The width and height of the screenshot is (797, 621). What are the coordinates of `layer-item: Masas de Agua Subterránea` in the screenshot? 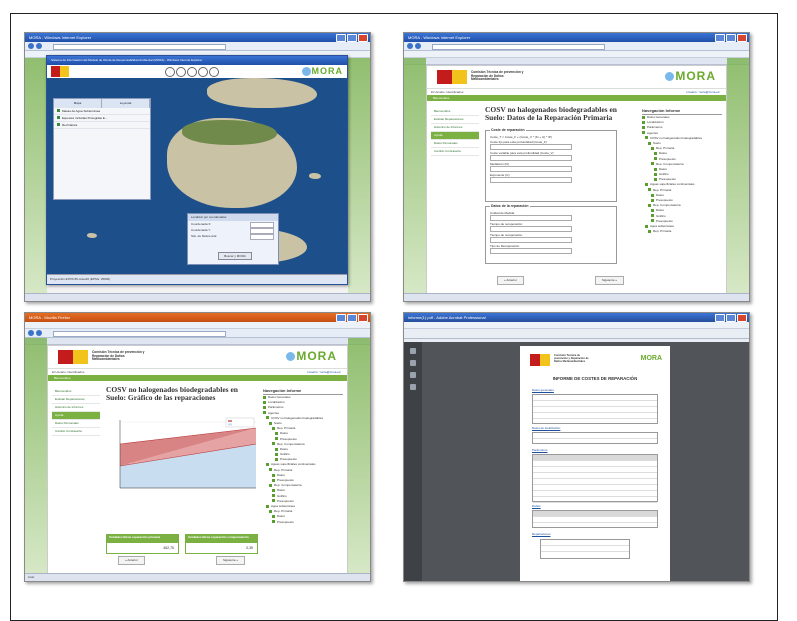 It's located at (102, 111).